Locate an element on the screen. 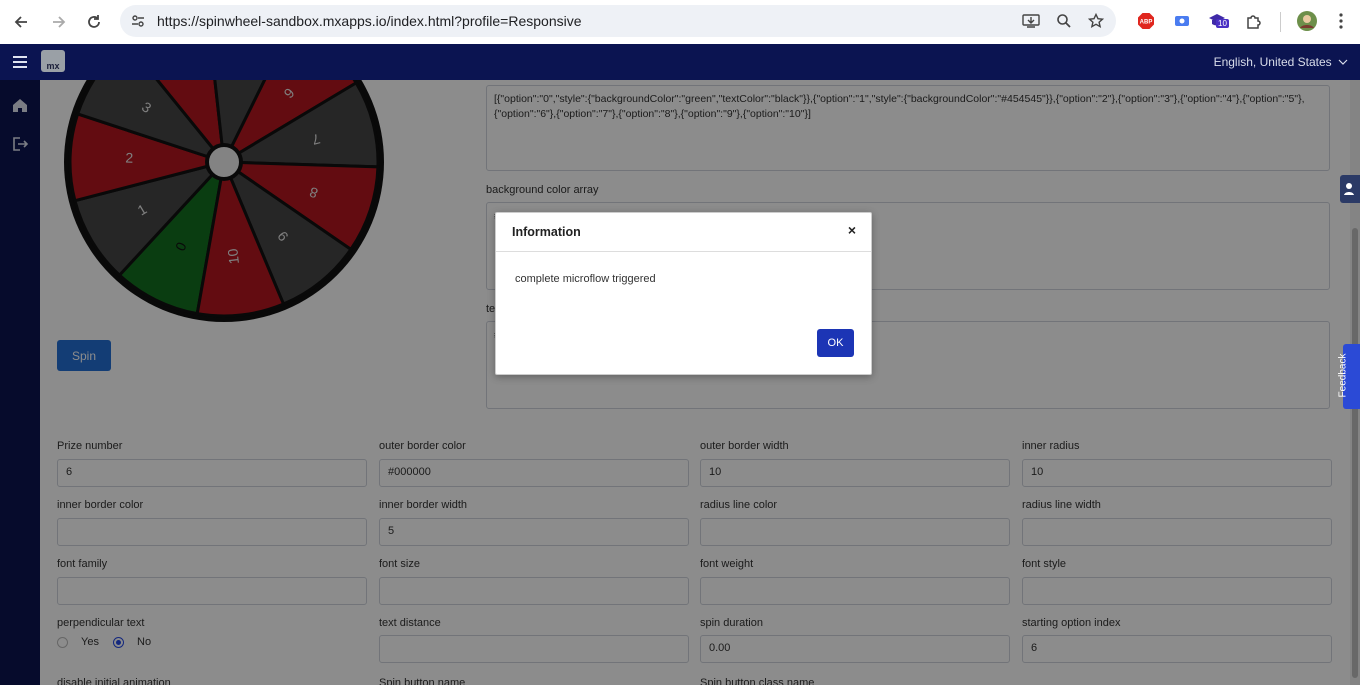  feedback-label: Feedback is located at coordinates (1343, 375).